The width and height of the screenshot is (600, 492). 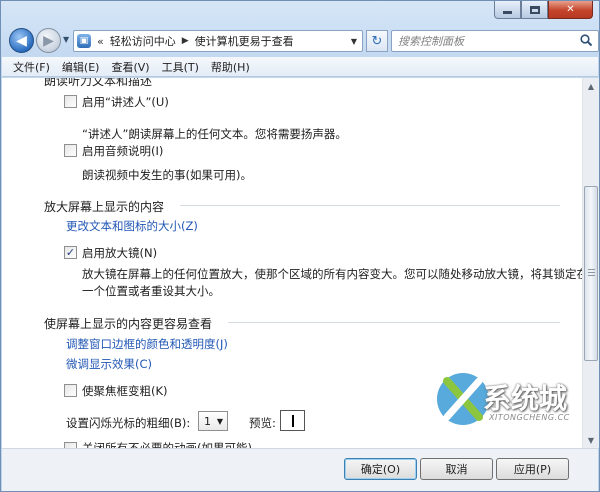 I want to click on maximize-icon, so click(x=534, y=9).